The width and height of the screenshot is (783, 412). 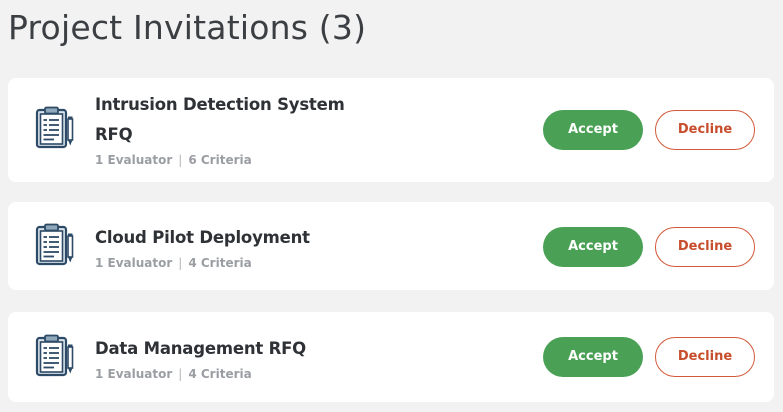 What do you see at coordinates (200, 348) in the screenshot?
I see `project-title: Data Management RFQ` at bounding box center [200, 348].